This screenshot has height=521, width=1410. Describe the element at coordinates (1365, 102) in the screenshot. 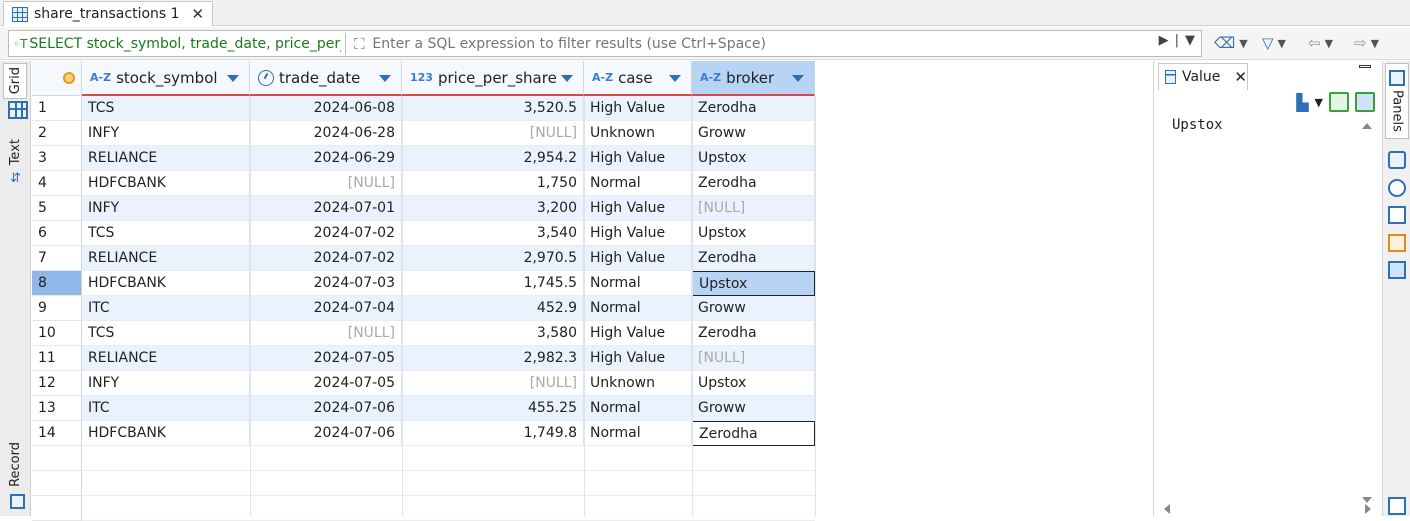

I see `auto-save-icon` at that location.